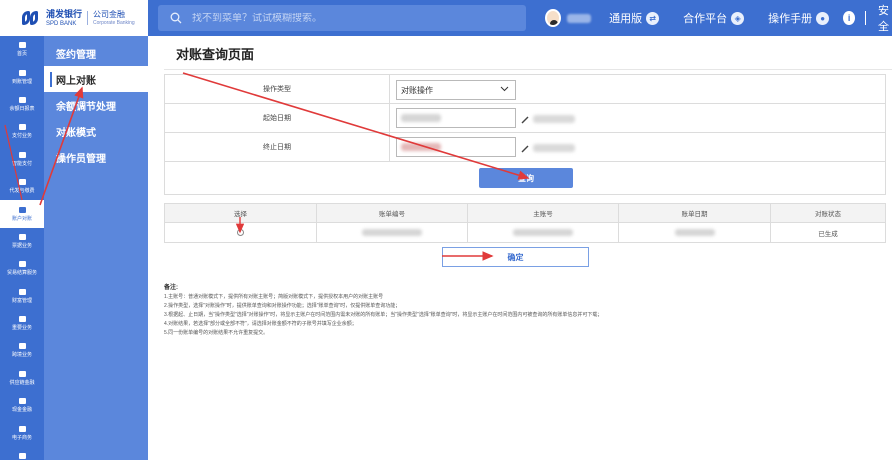 The height and width of the screenshot is (460, 892). I want to click on info-icon: i, so click(849, 18).